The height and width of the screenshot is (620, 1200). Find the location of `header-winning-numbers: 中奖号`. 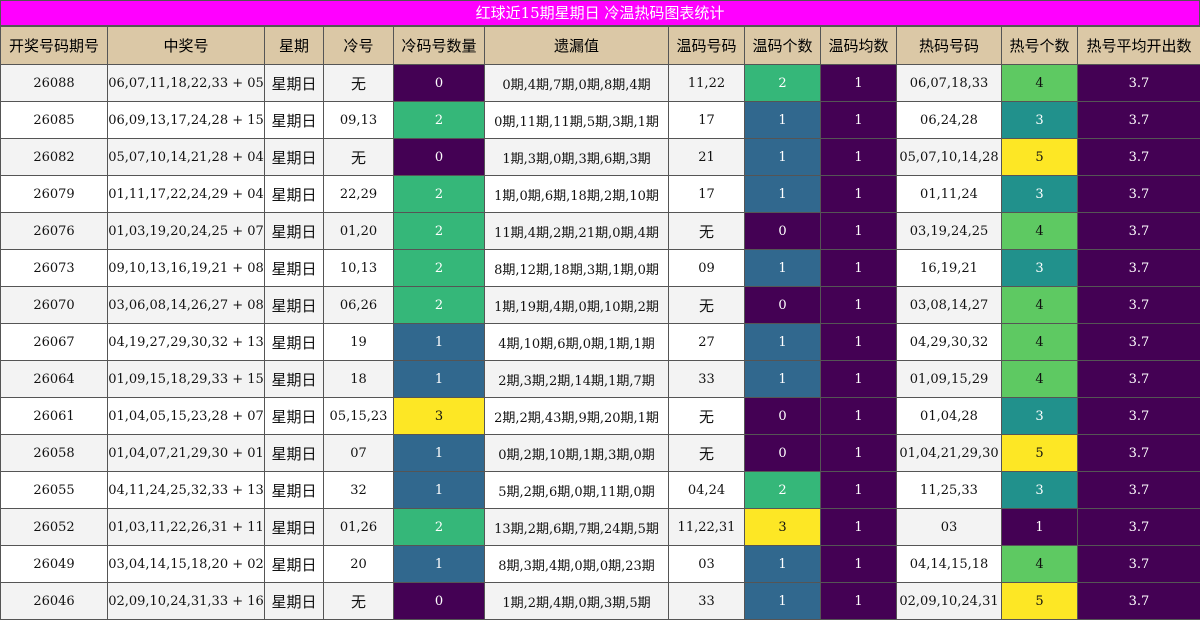

header-winning-numbers: 中奖号 is located at coordinates (186, 46).